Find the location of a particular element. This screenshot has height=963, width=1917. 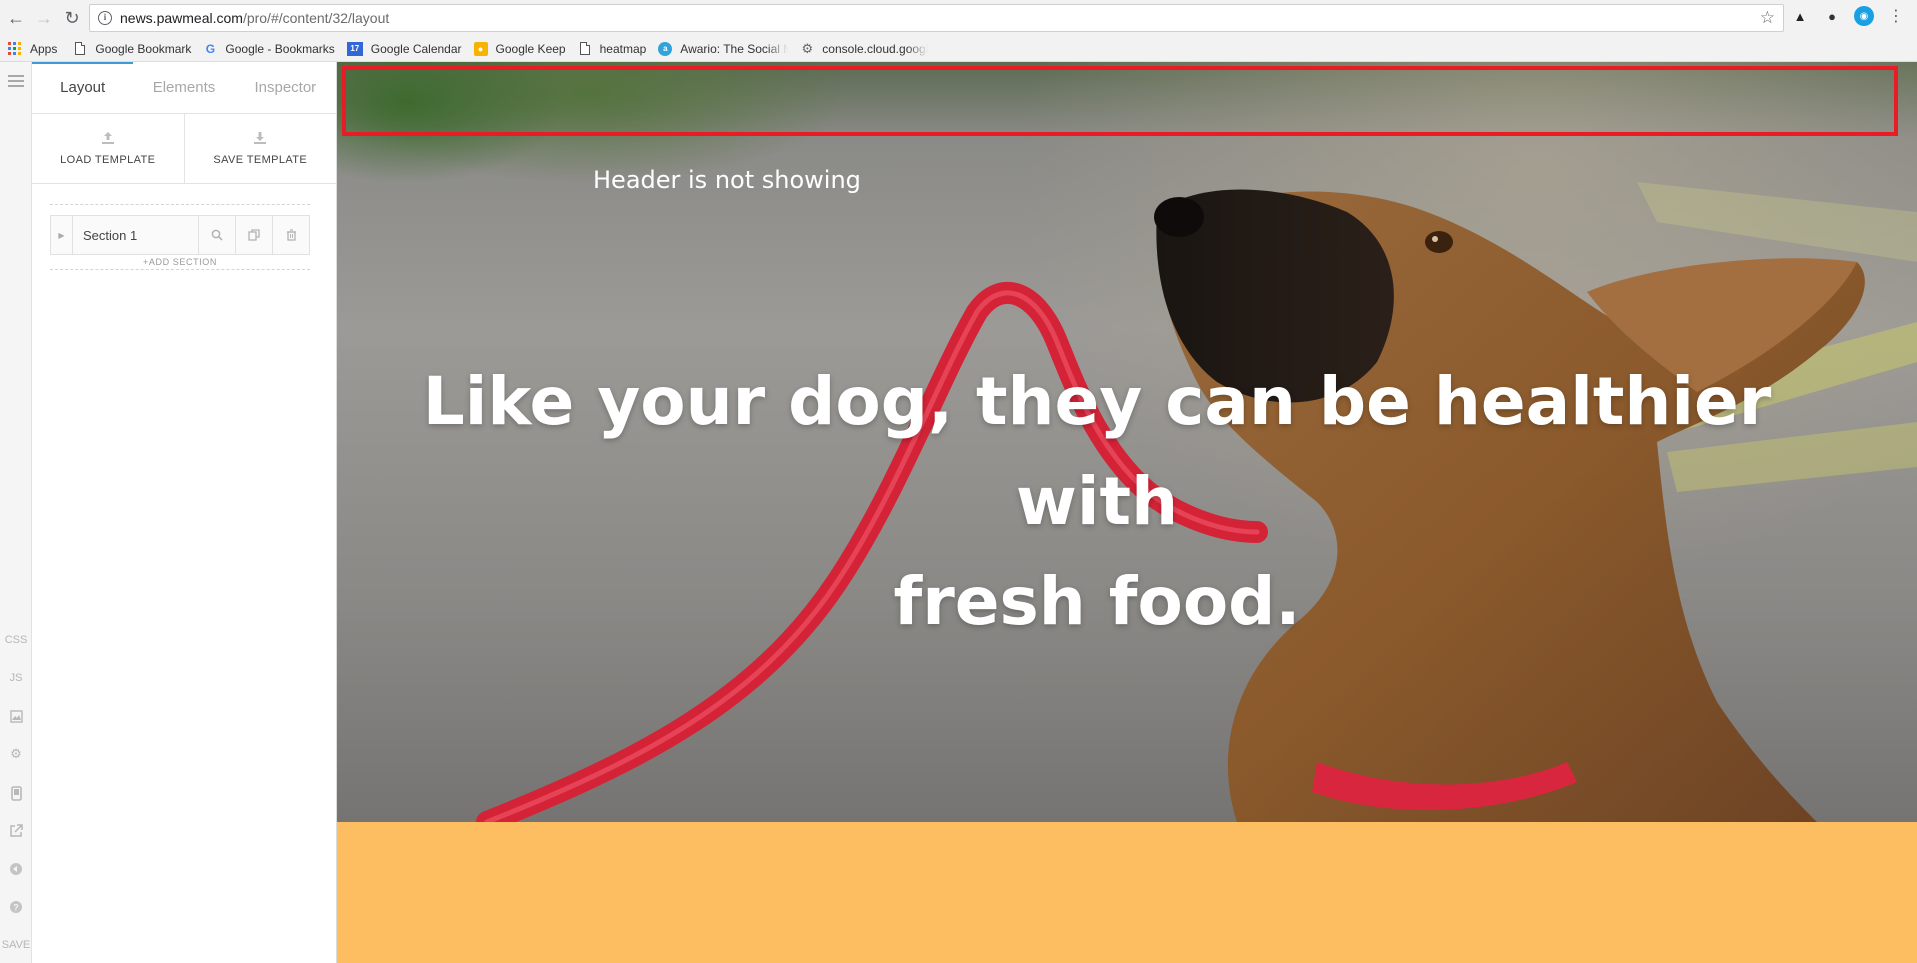

back-arrow-icon: ← is located at coordinates (16, 18).